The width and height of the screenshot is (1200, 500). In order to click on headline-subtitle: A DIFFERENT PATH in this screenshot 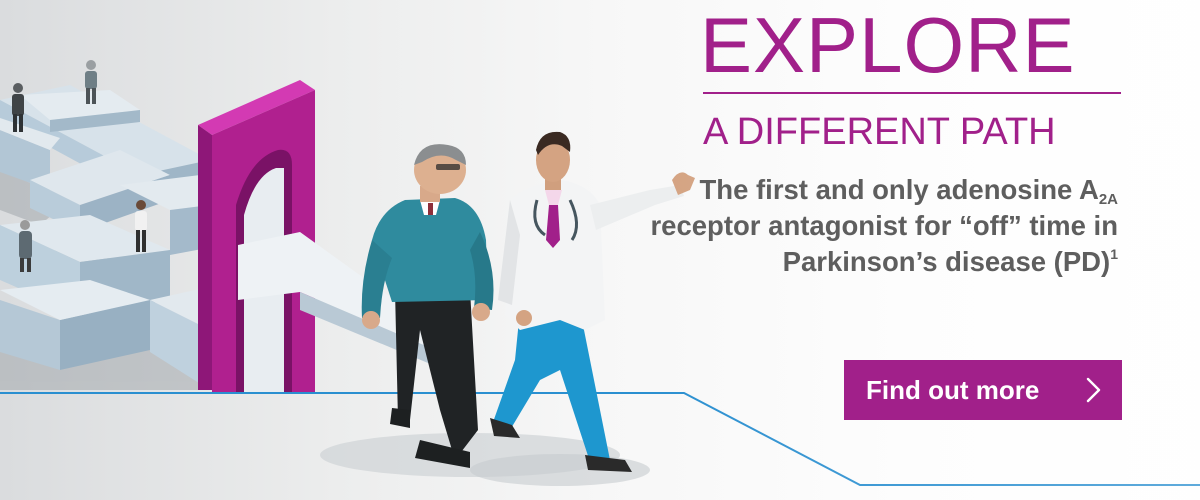, I will do `click(879, 132)`.